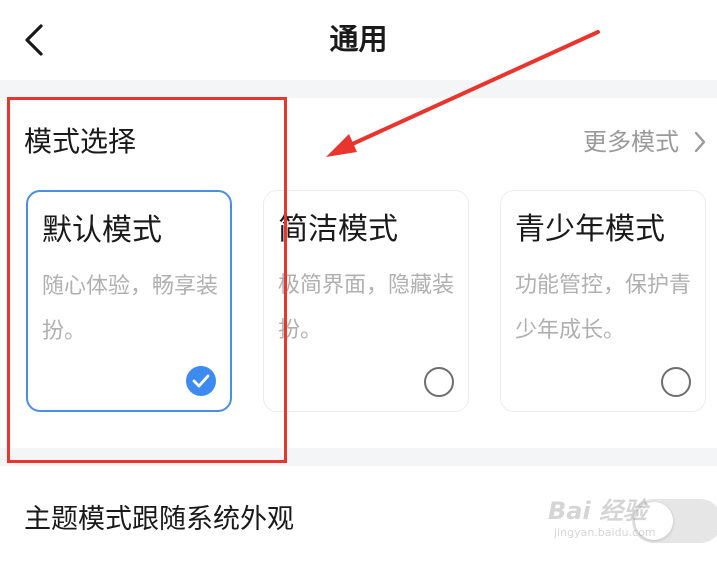 The width and height of the screenshot is (717, 563). I want to click on mode-card-title: 简洁模式, so click(338, 229).